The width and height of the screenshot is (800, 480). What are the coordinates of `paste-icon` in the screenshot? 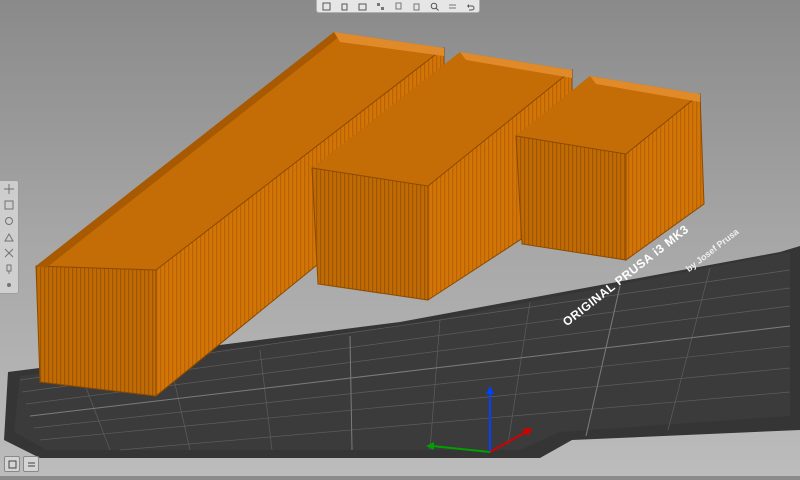 It's located at (416, 6).